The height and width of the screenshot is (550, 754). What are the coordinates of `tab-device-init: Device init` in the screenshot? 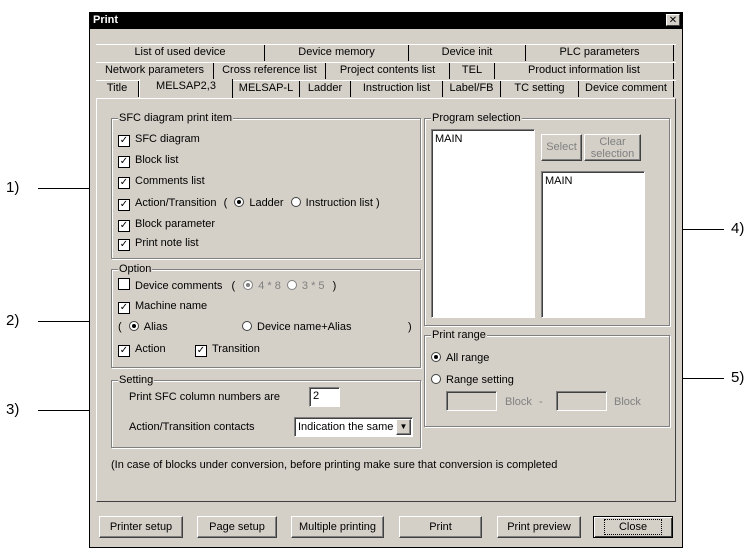 It's located at (467, 53).